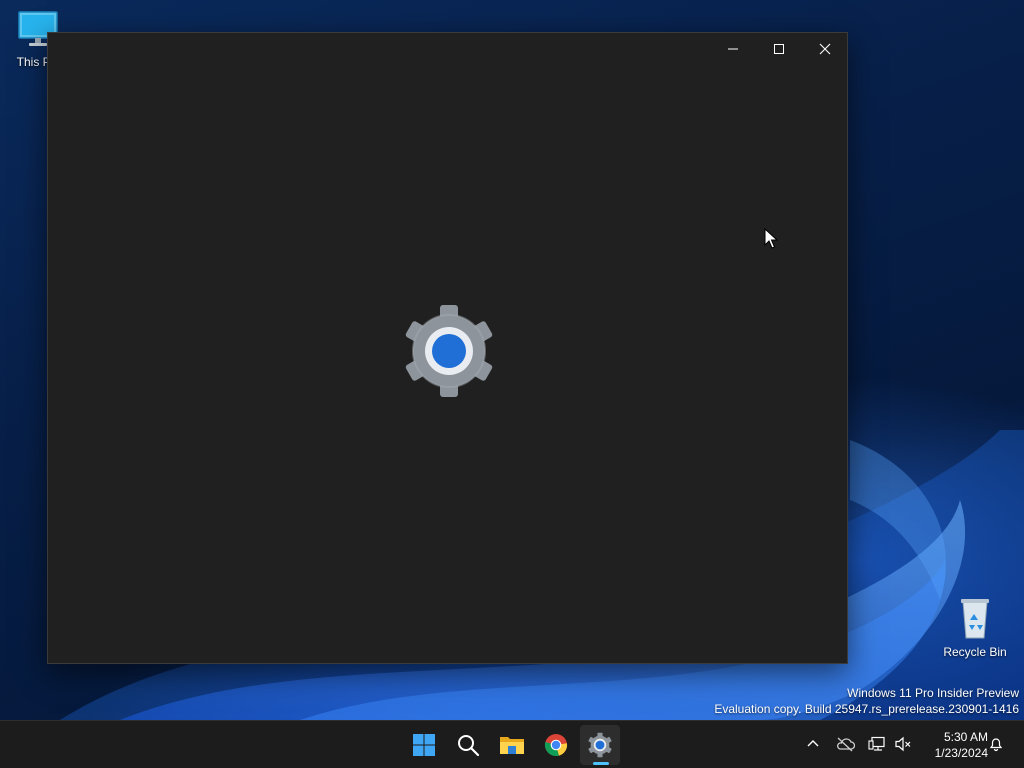 This screenshot has height=768, width=1024. I want to click on network-tray-button, so click(877, 744).